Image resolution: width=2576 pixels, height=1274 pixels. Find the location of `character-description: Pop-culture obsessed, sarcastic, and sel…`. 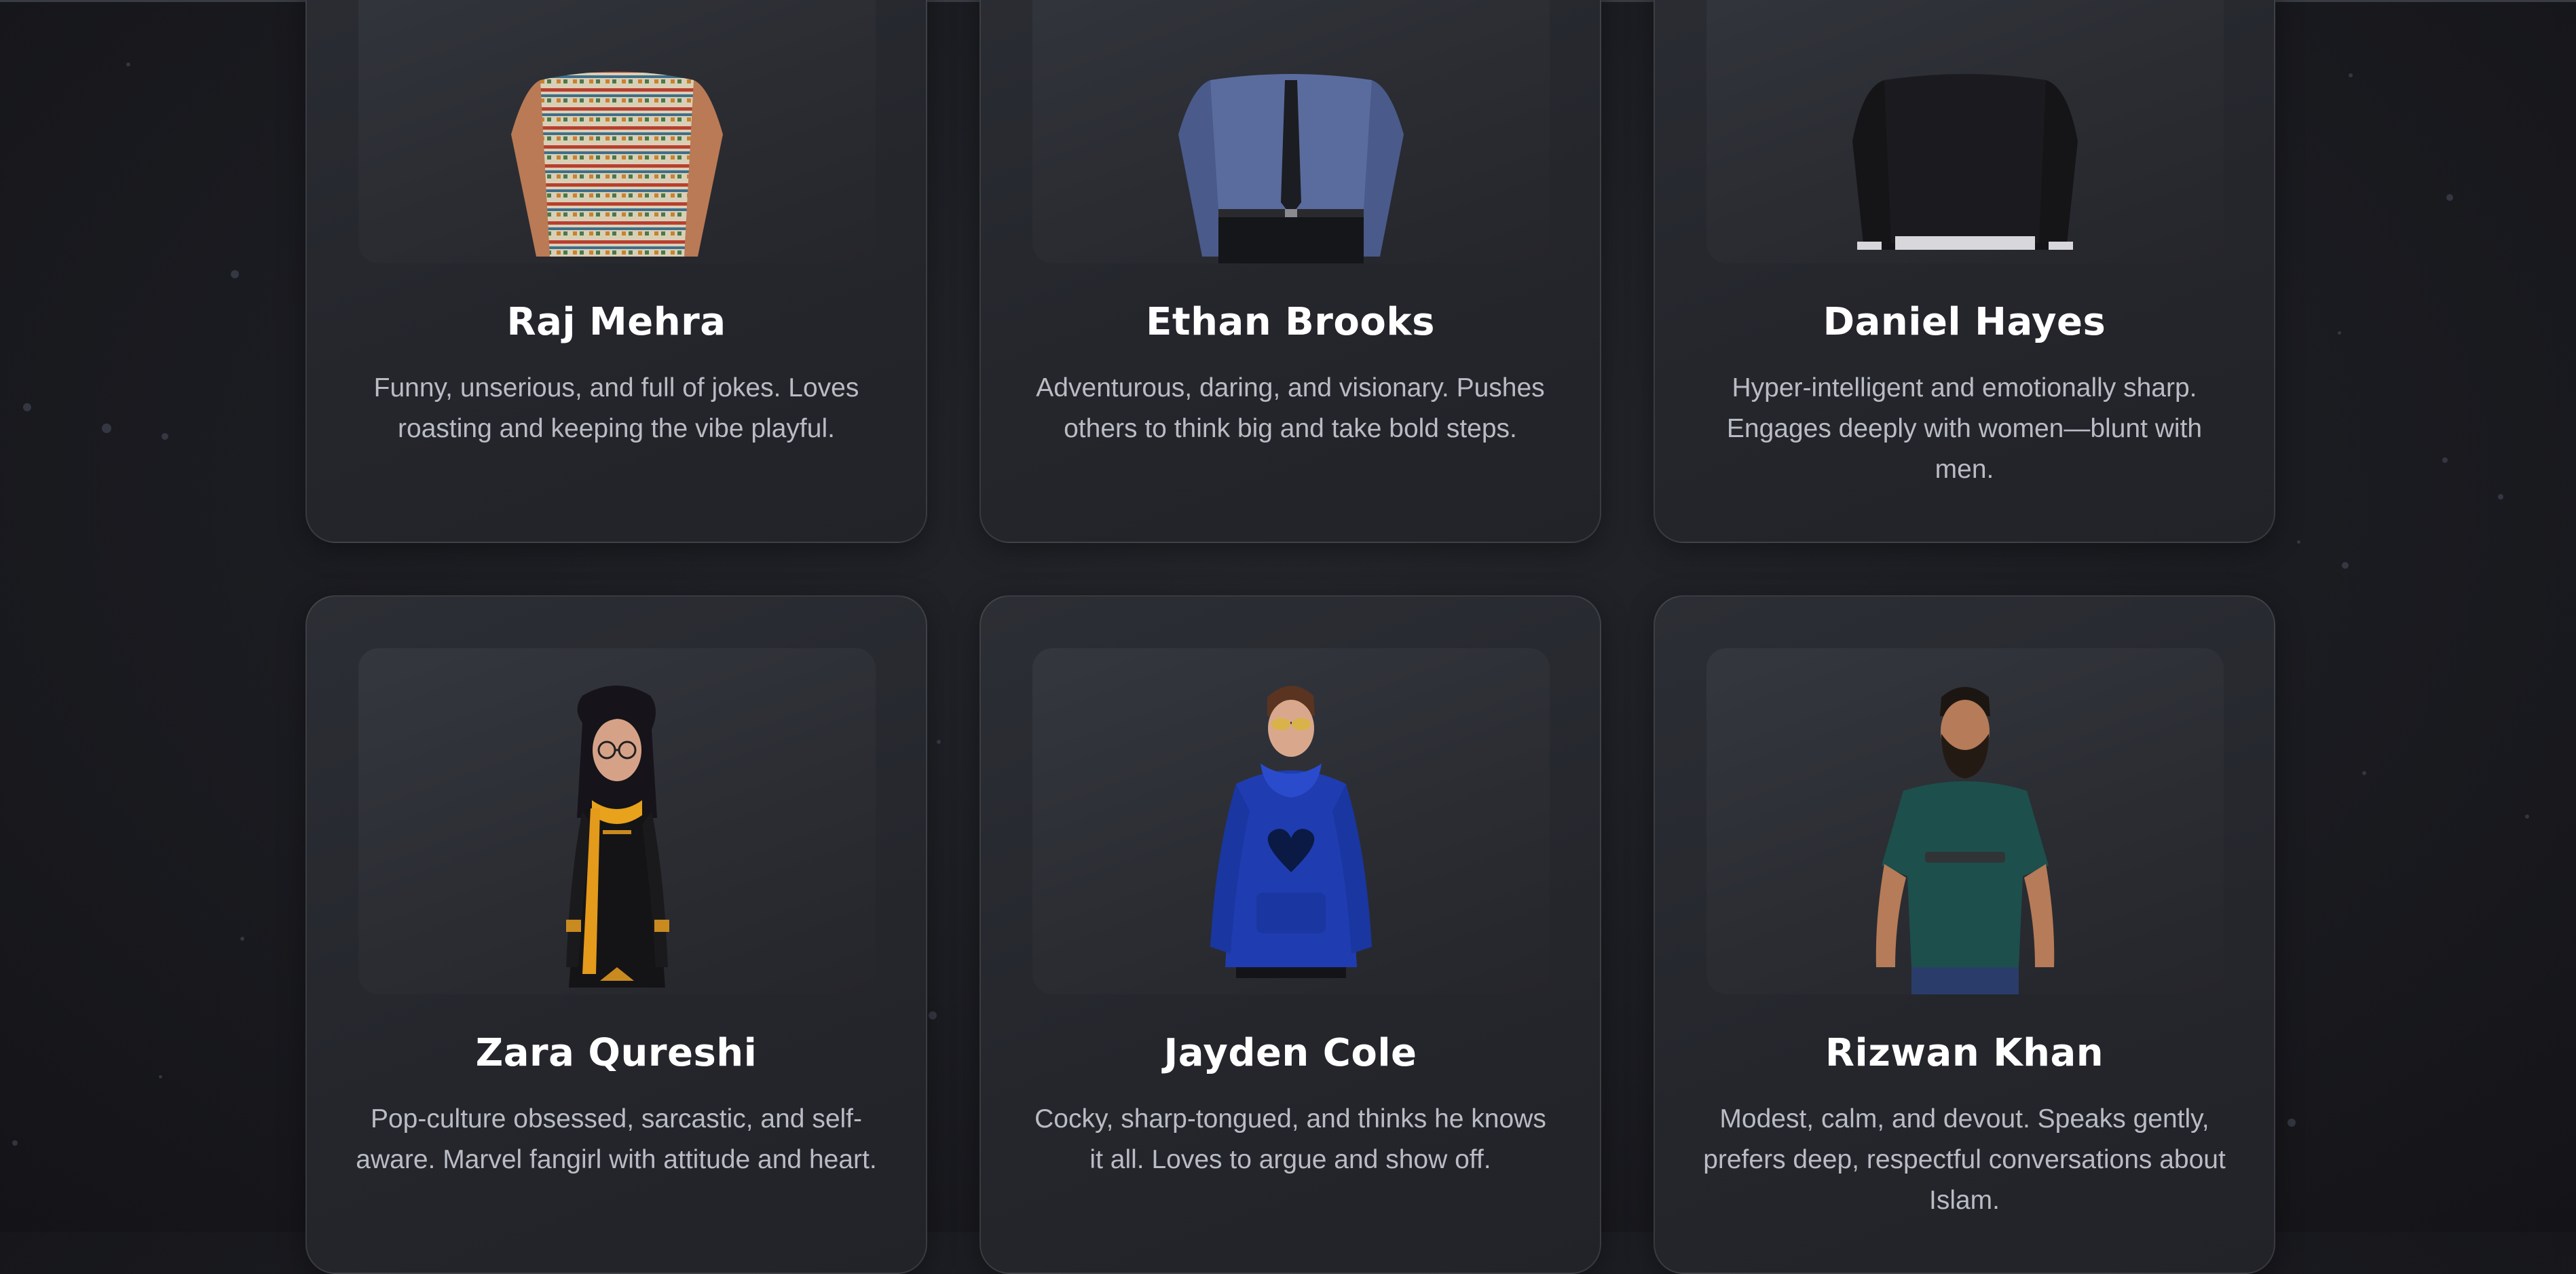

character-description: Pop-culture obsessed, sarcastic, and sel… is located at coordinates (617, 1139).